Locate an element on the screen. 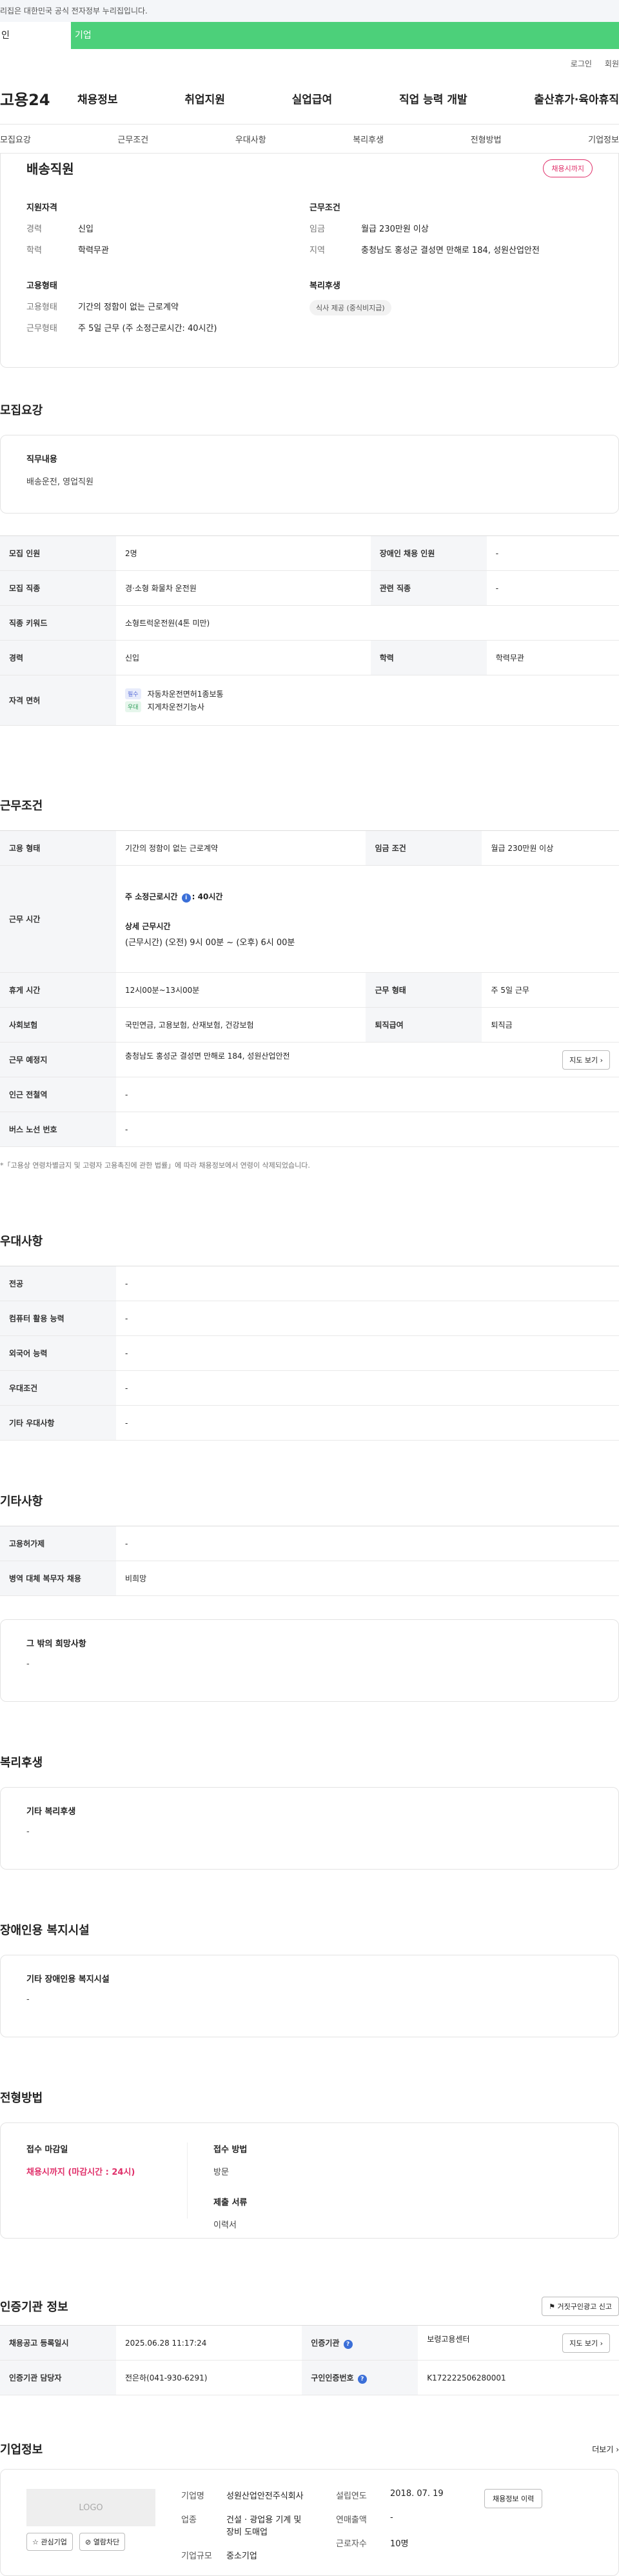 This screenshot has height=2576, width=619. work-heading: 근무조건 is located at coordinates (21, 806).